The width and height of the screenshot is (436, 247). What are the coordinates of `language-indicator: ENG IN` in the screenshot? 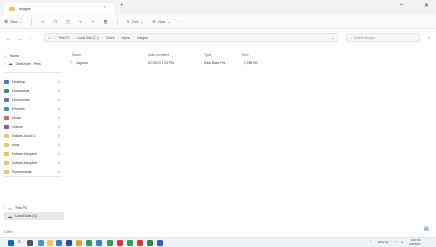 It's located at (383, 242).